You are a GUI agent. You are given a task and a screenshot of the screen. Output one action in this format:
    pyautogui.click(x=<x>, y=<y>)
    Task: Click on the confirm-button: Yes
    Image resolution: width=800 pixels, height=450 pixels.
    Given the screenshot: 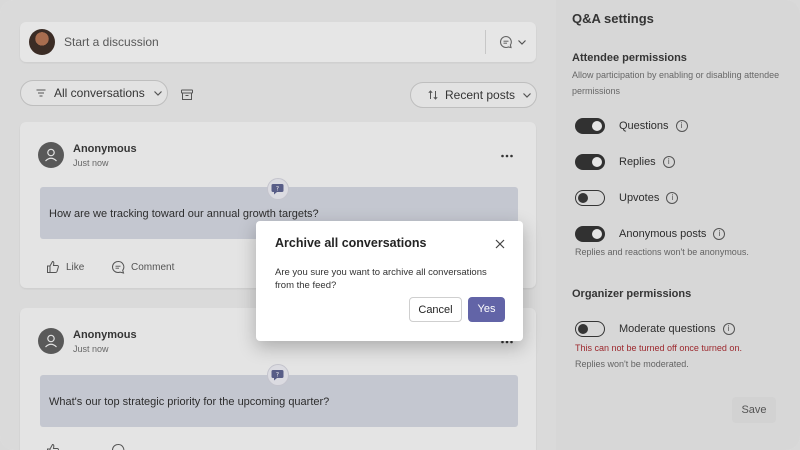 What is the action you would take?
    pyautogui.click(x=486, y=309)
    